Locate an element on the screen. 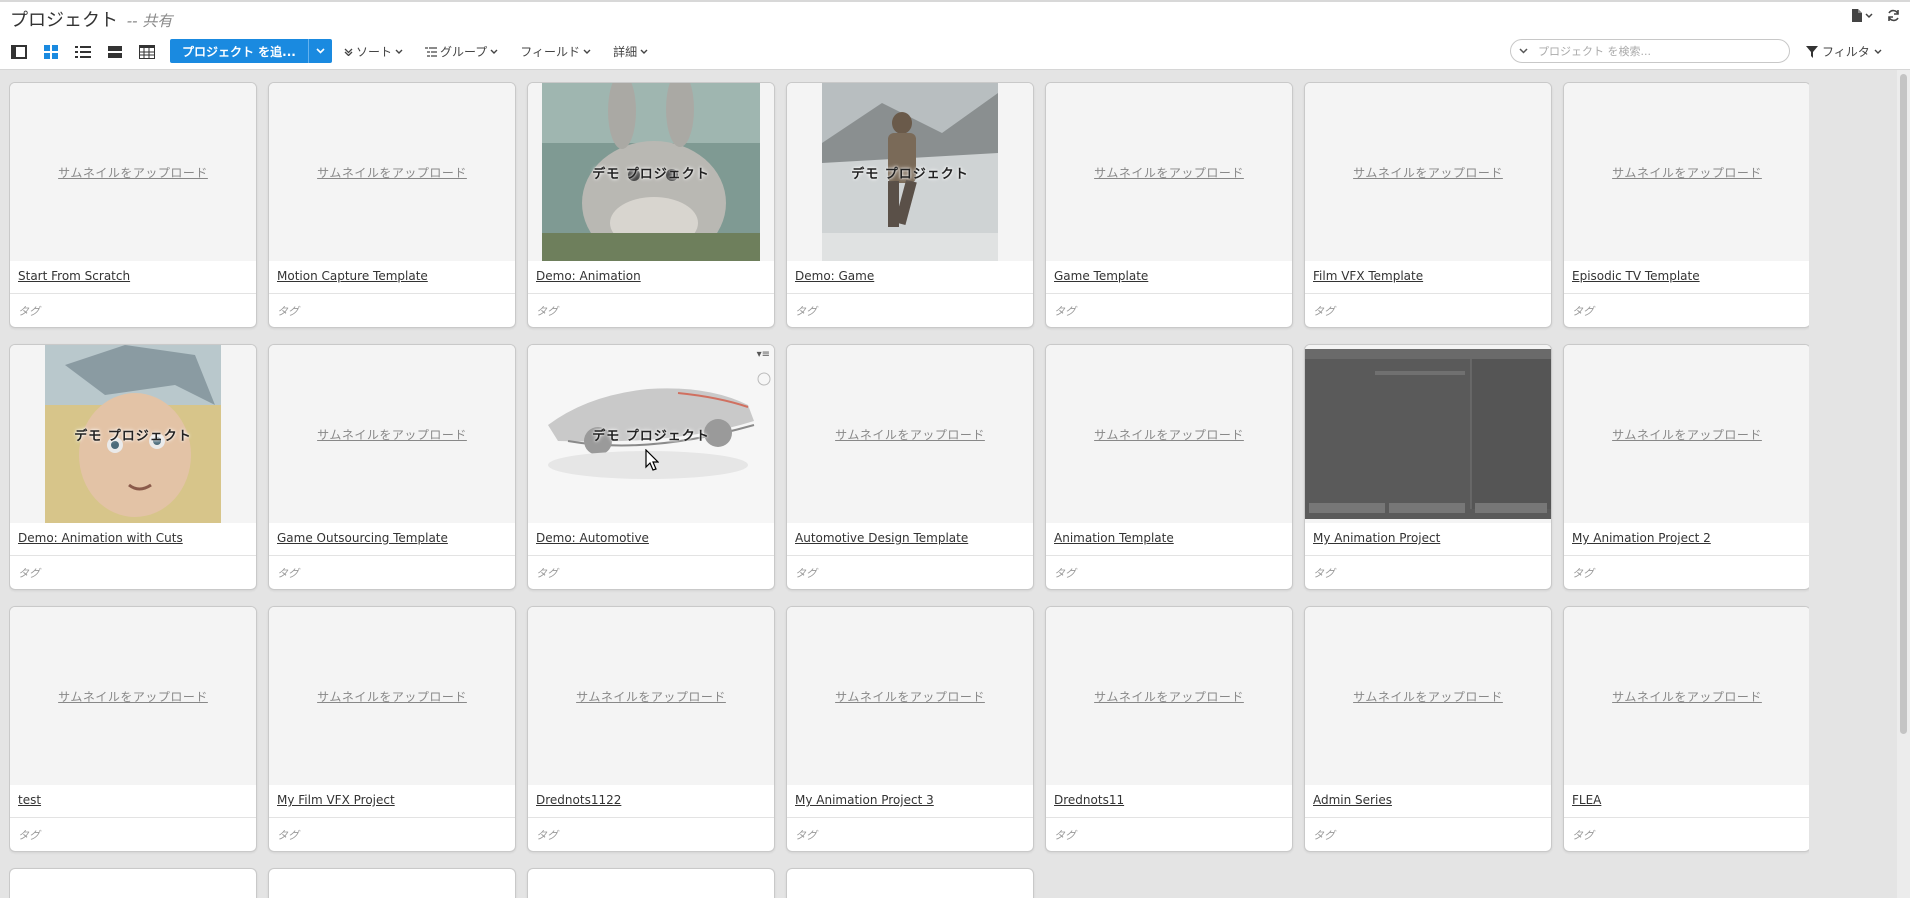 The image size is (1910, 898). project-name-link: Drednots11 is located at coordinates (1089, 800).